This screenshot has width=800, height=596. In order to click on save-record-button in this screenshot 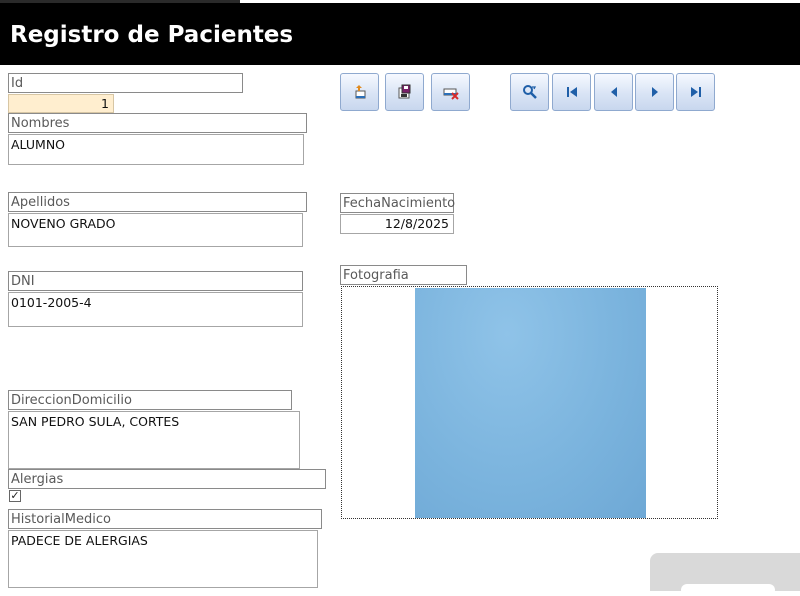, I will do `click(404, 92)`.